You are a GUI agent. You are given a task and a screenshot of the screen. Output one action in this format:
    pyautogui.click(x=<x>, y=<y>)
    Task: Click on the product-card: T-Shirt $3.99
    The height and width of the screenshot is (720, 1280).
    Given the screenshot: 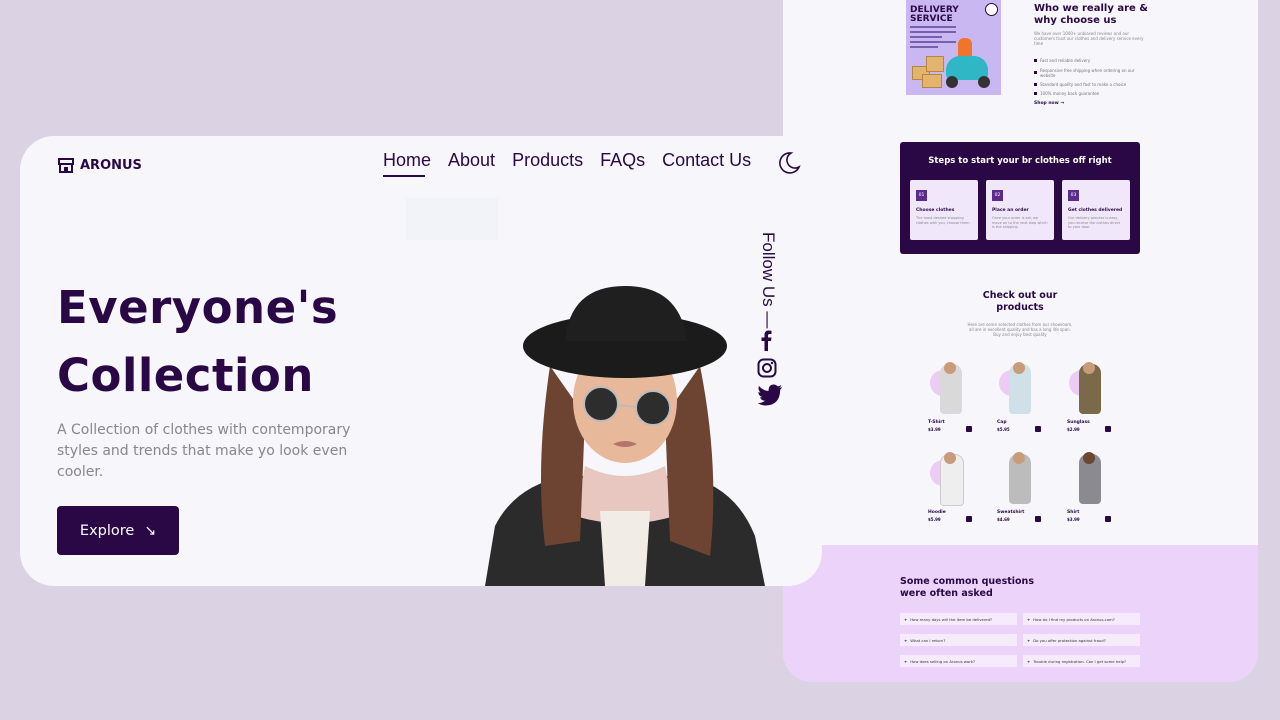 What is the action you would take?
    pyautogui.click(x=950, y=399)
    